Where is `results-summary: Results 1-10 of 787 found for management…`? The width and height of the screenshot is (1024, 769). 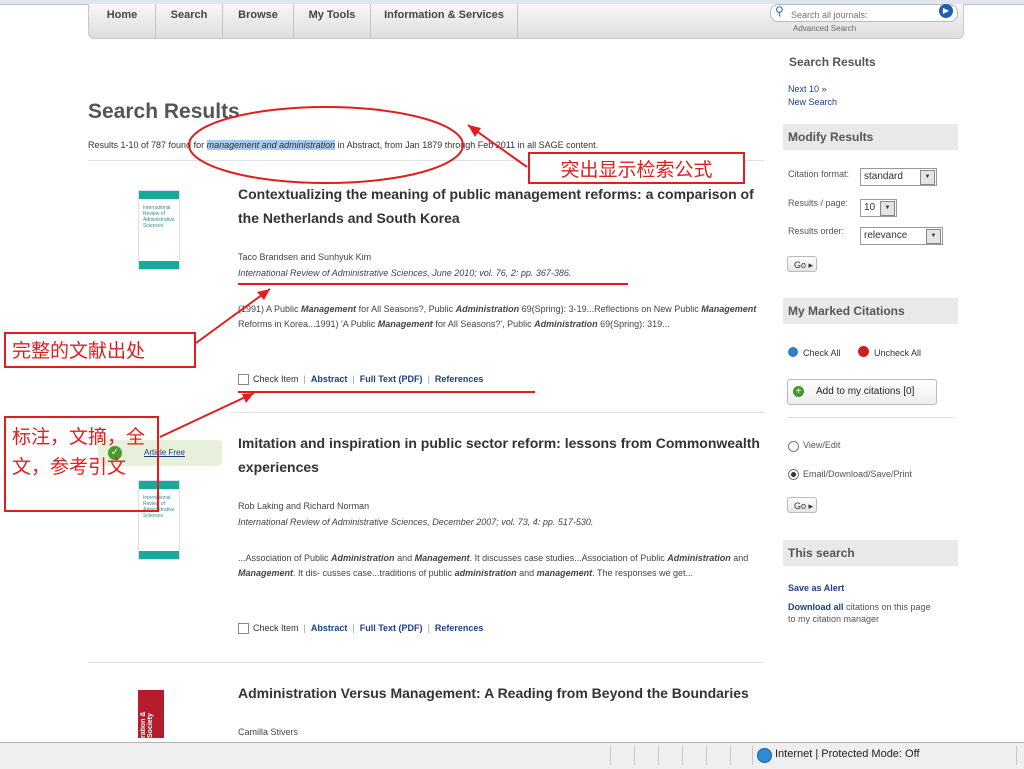
results-summary: Results 1-10 of 787 found for management… is located at coordinates (343, 145).